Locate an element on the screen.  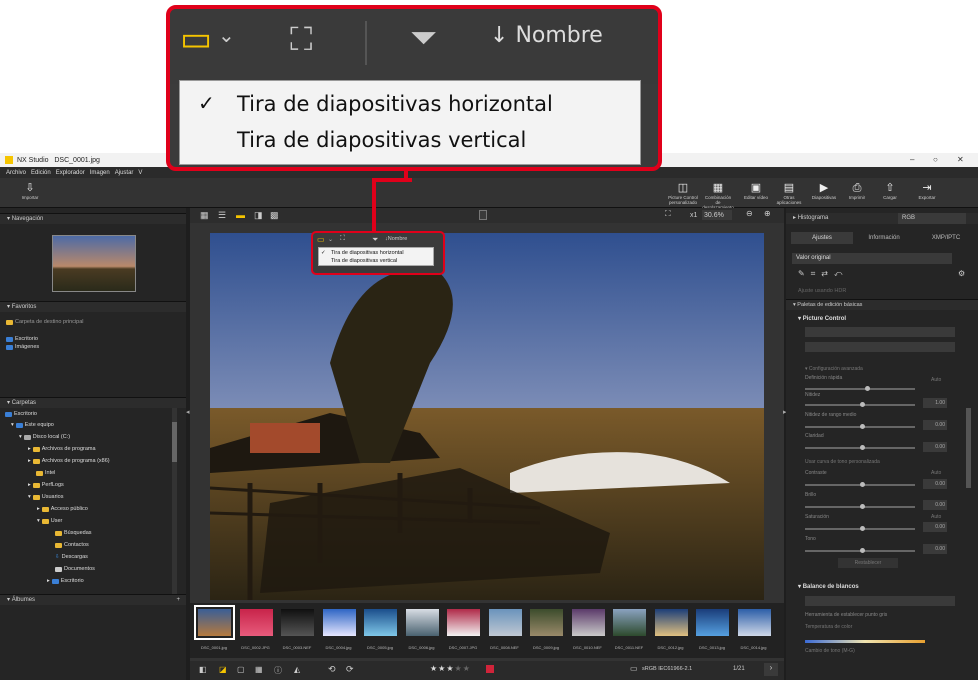
reset-button: Restablecer is located at coordinates (868, 563).